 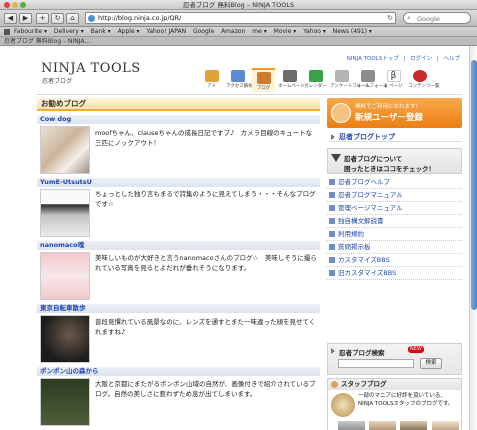 I want to click on help-link-item: 利用規約, so click(x=394, y=234).